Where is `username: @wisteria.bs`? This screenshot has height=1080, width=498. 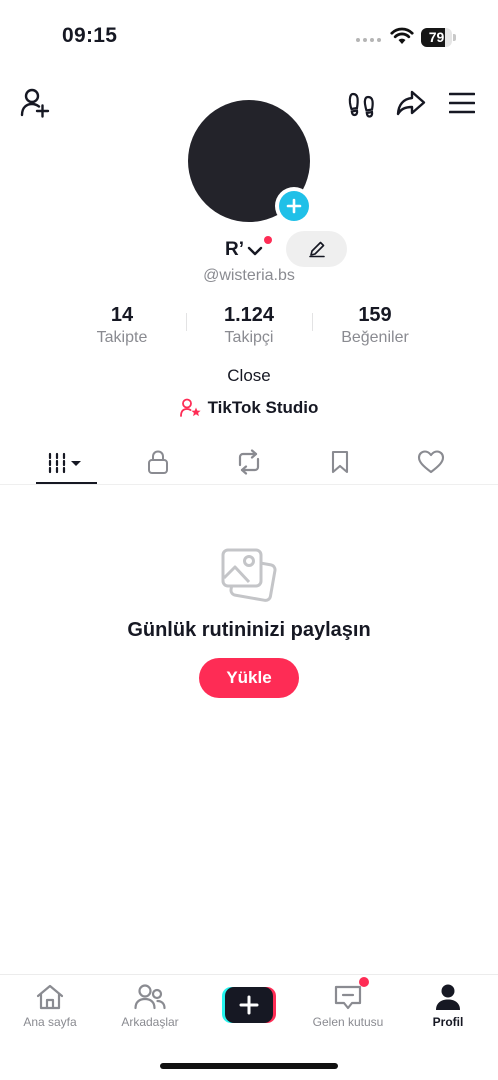 username: @wisteria.bs is located at coordinates (249, 275).